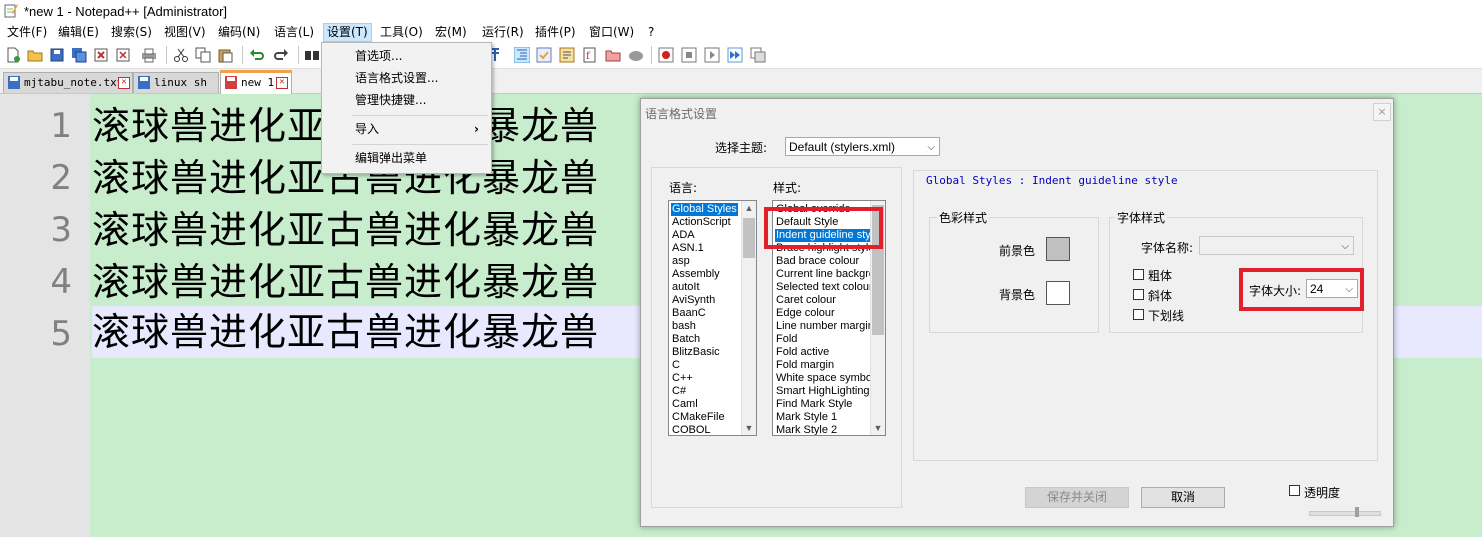 The height and width of the screenshot is (537, 1482). Describe the element at coordinates (101, 55) in the screenshot. I see `close-icon` at that location.